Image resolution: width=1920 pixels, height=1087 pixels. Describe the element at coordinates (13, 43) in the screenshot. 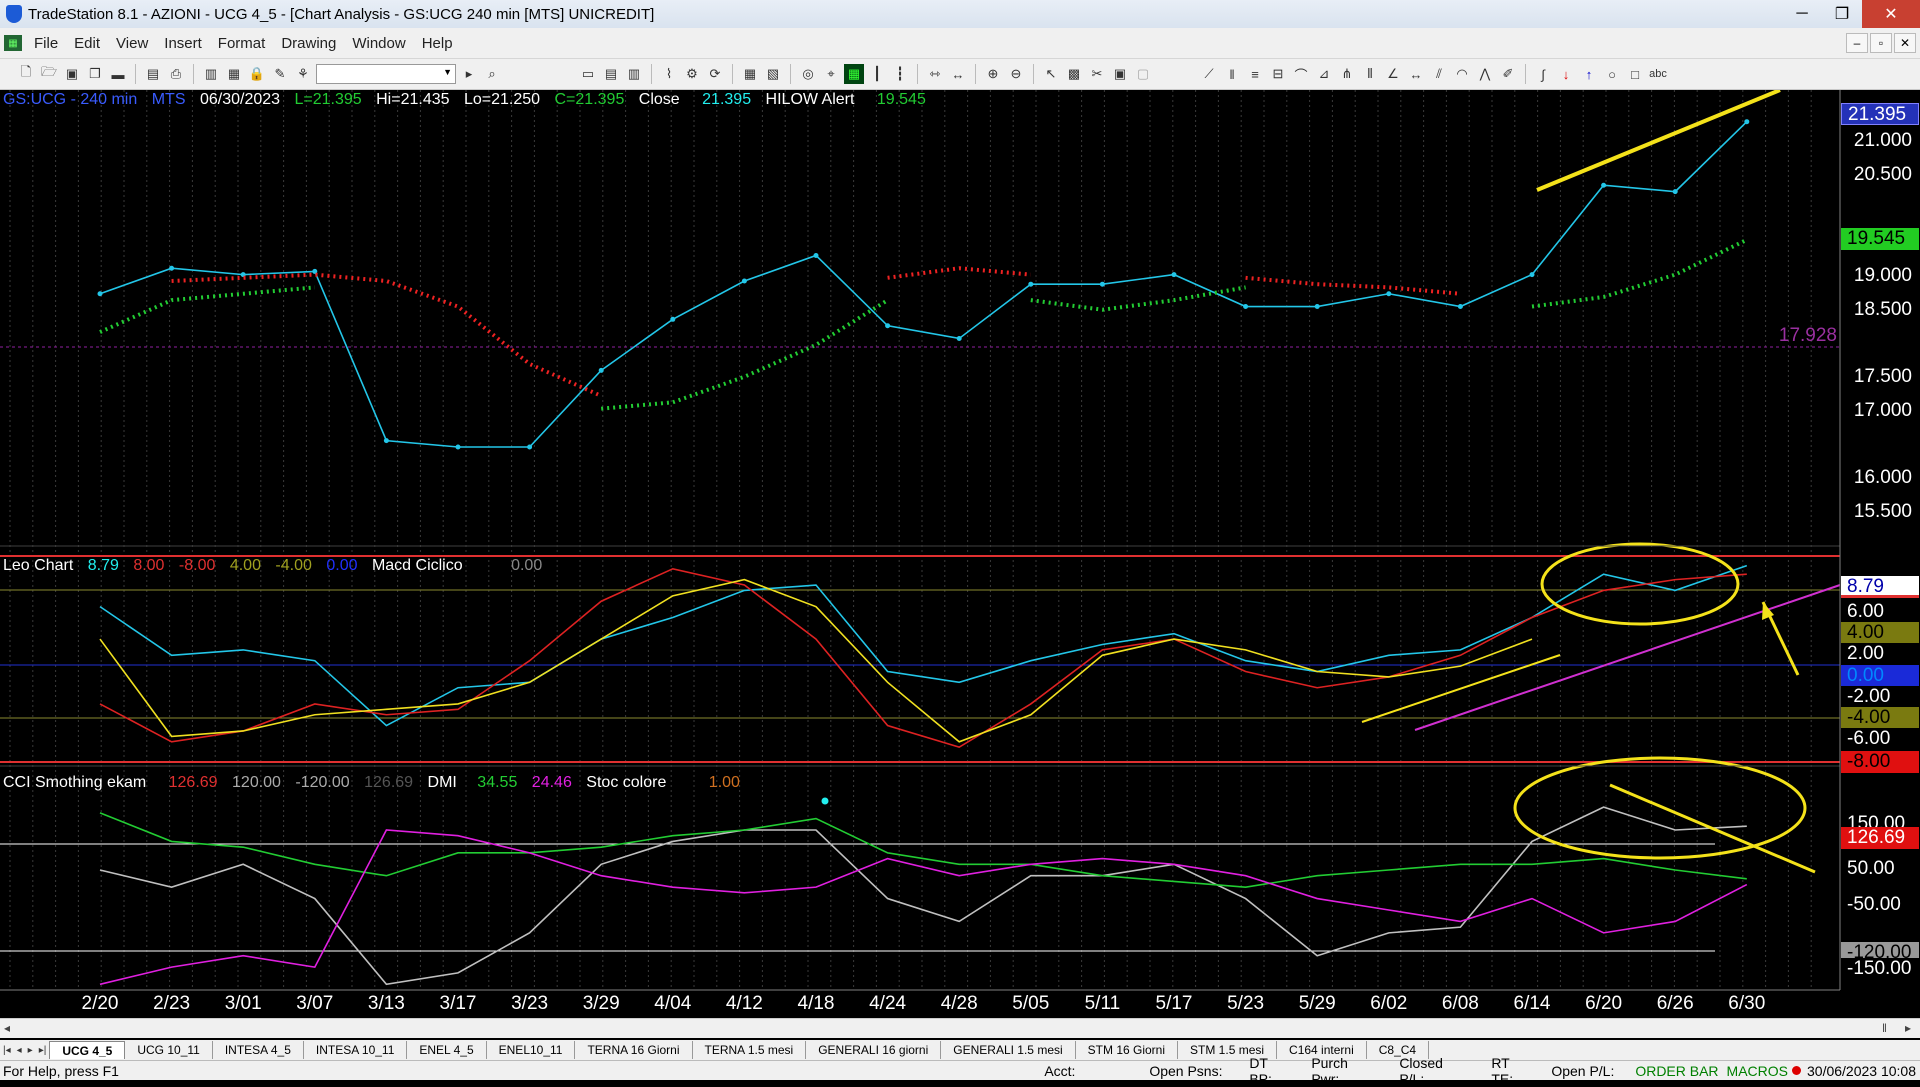

I see `chart-window-icon: ▦` at that location.